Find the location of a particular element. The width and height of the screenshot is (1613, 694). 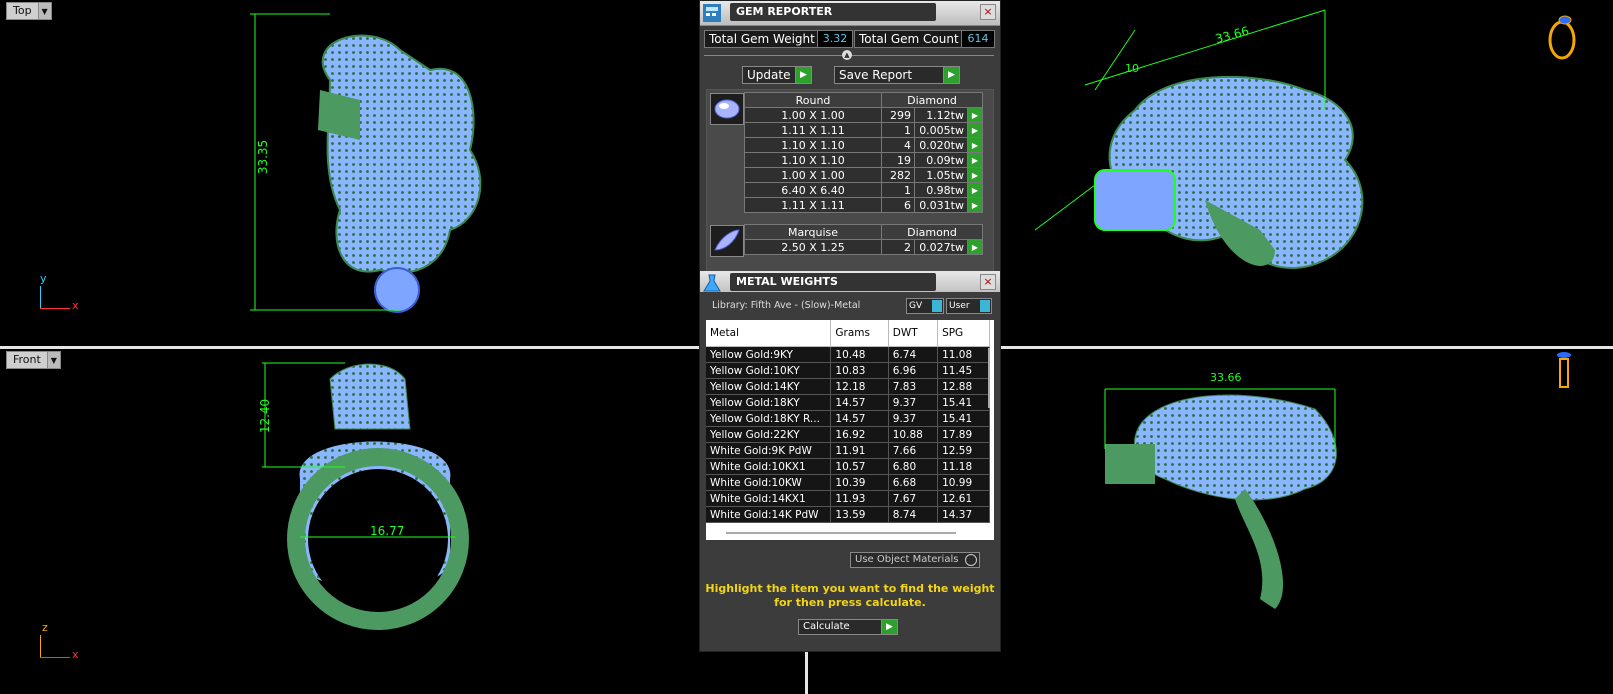

round-diamond-icon is located at coordinates (727, 109).